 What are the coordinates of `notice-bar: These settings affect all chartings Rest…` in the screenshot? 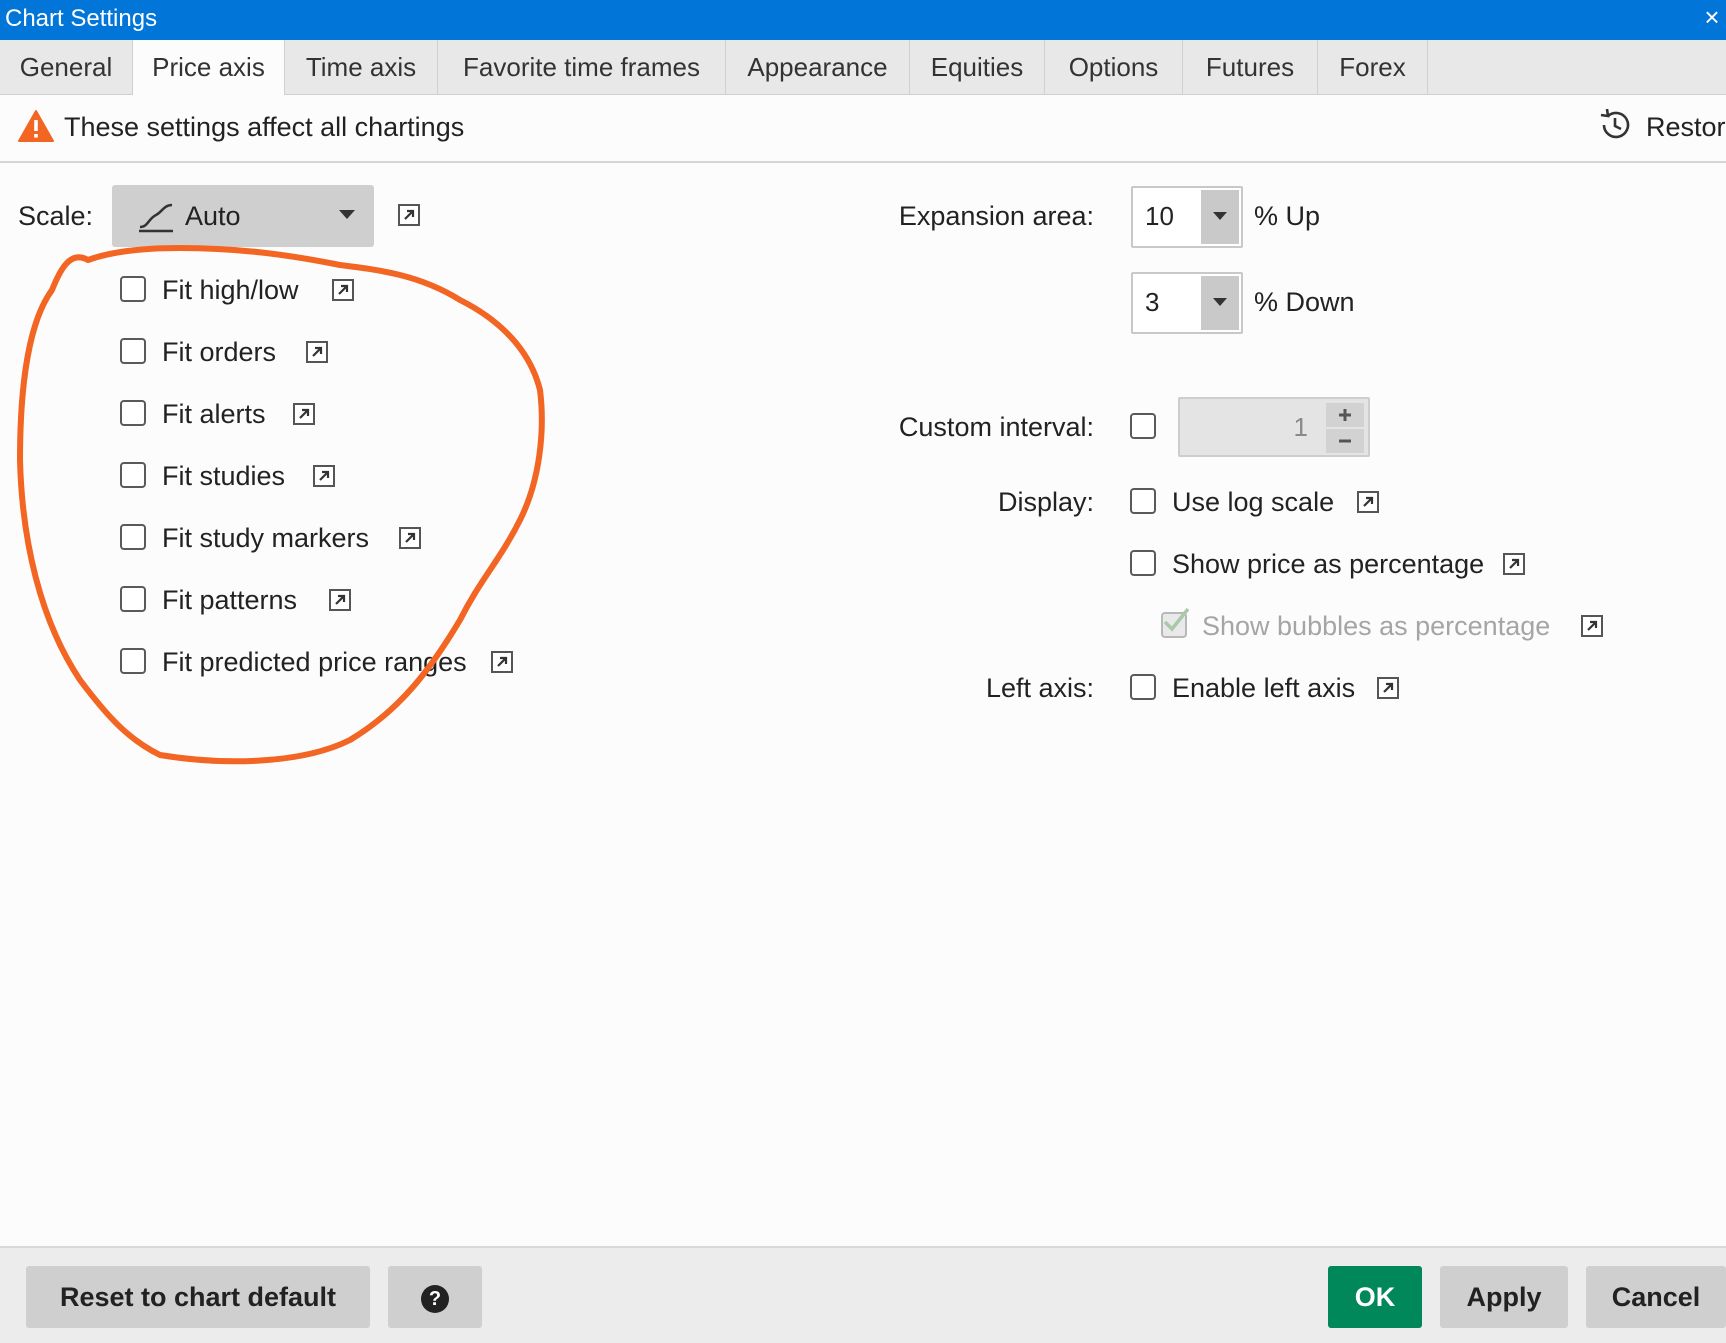 It's located at (863, 129).